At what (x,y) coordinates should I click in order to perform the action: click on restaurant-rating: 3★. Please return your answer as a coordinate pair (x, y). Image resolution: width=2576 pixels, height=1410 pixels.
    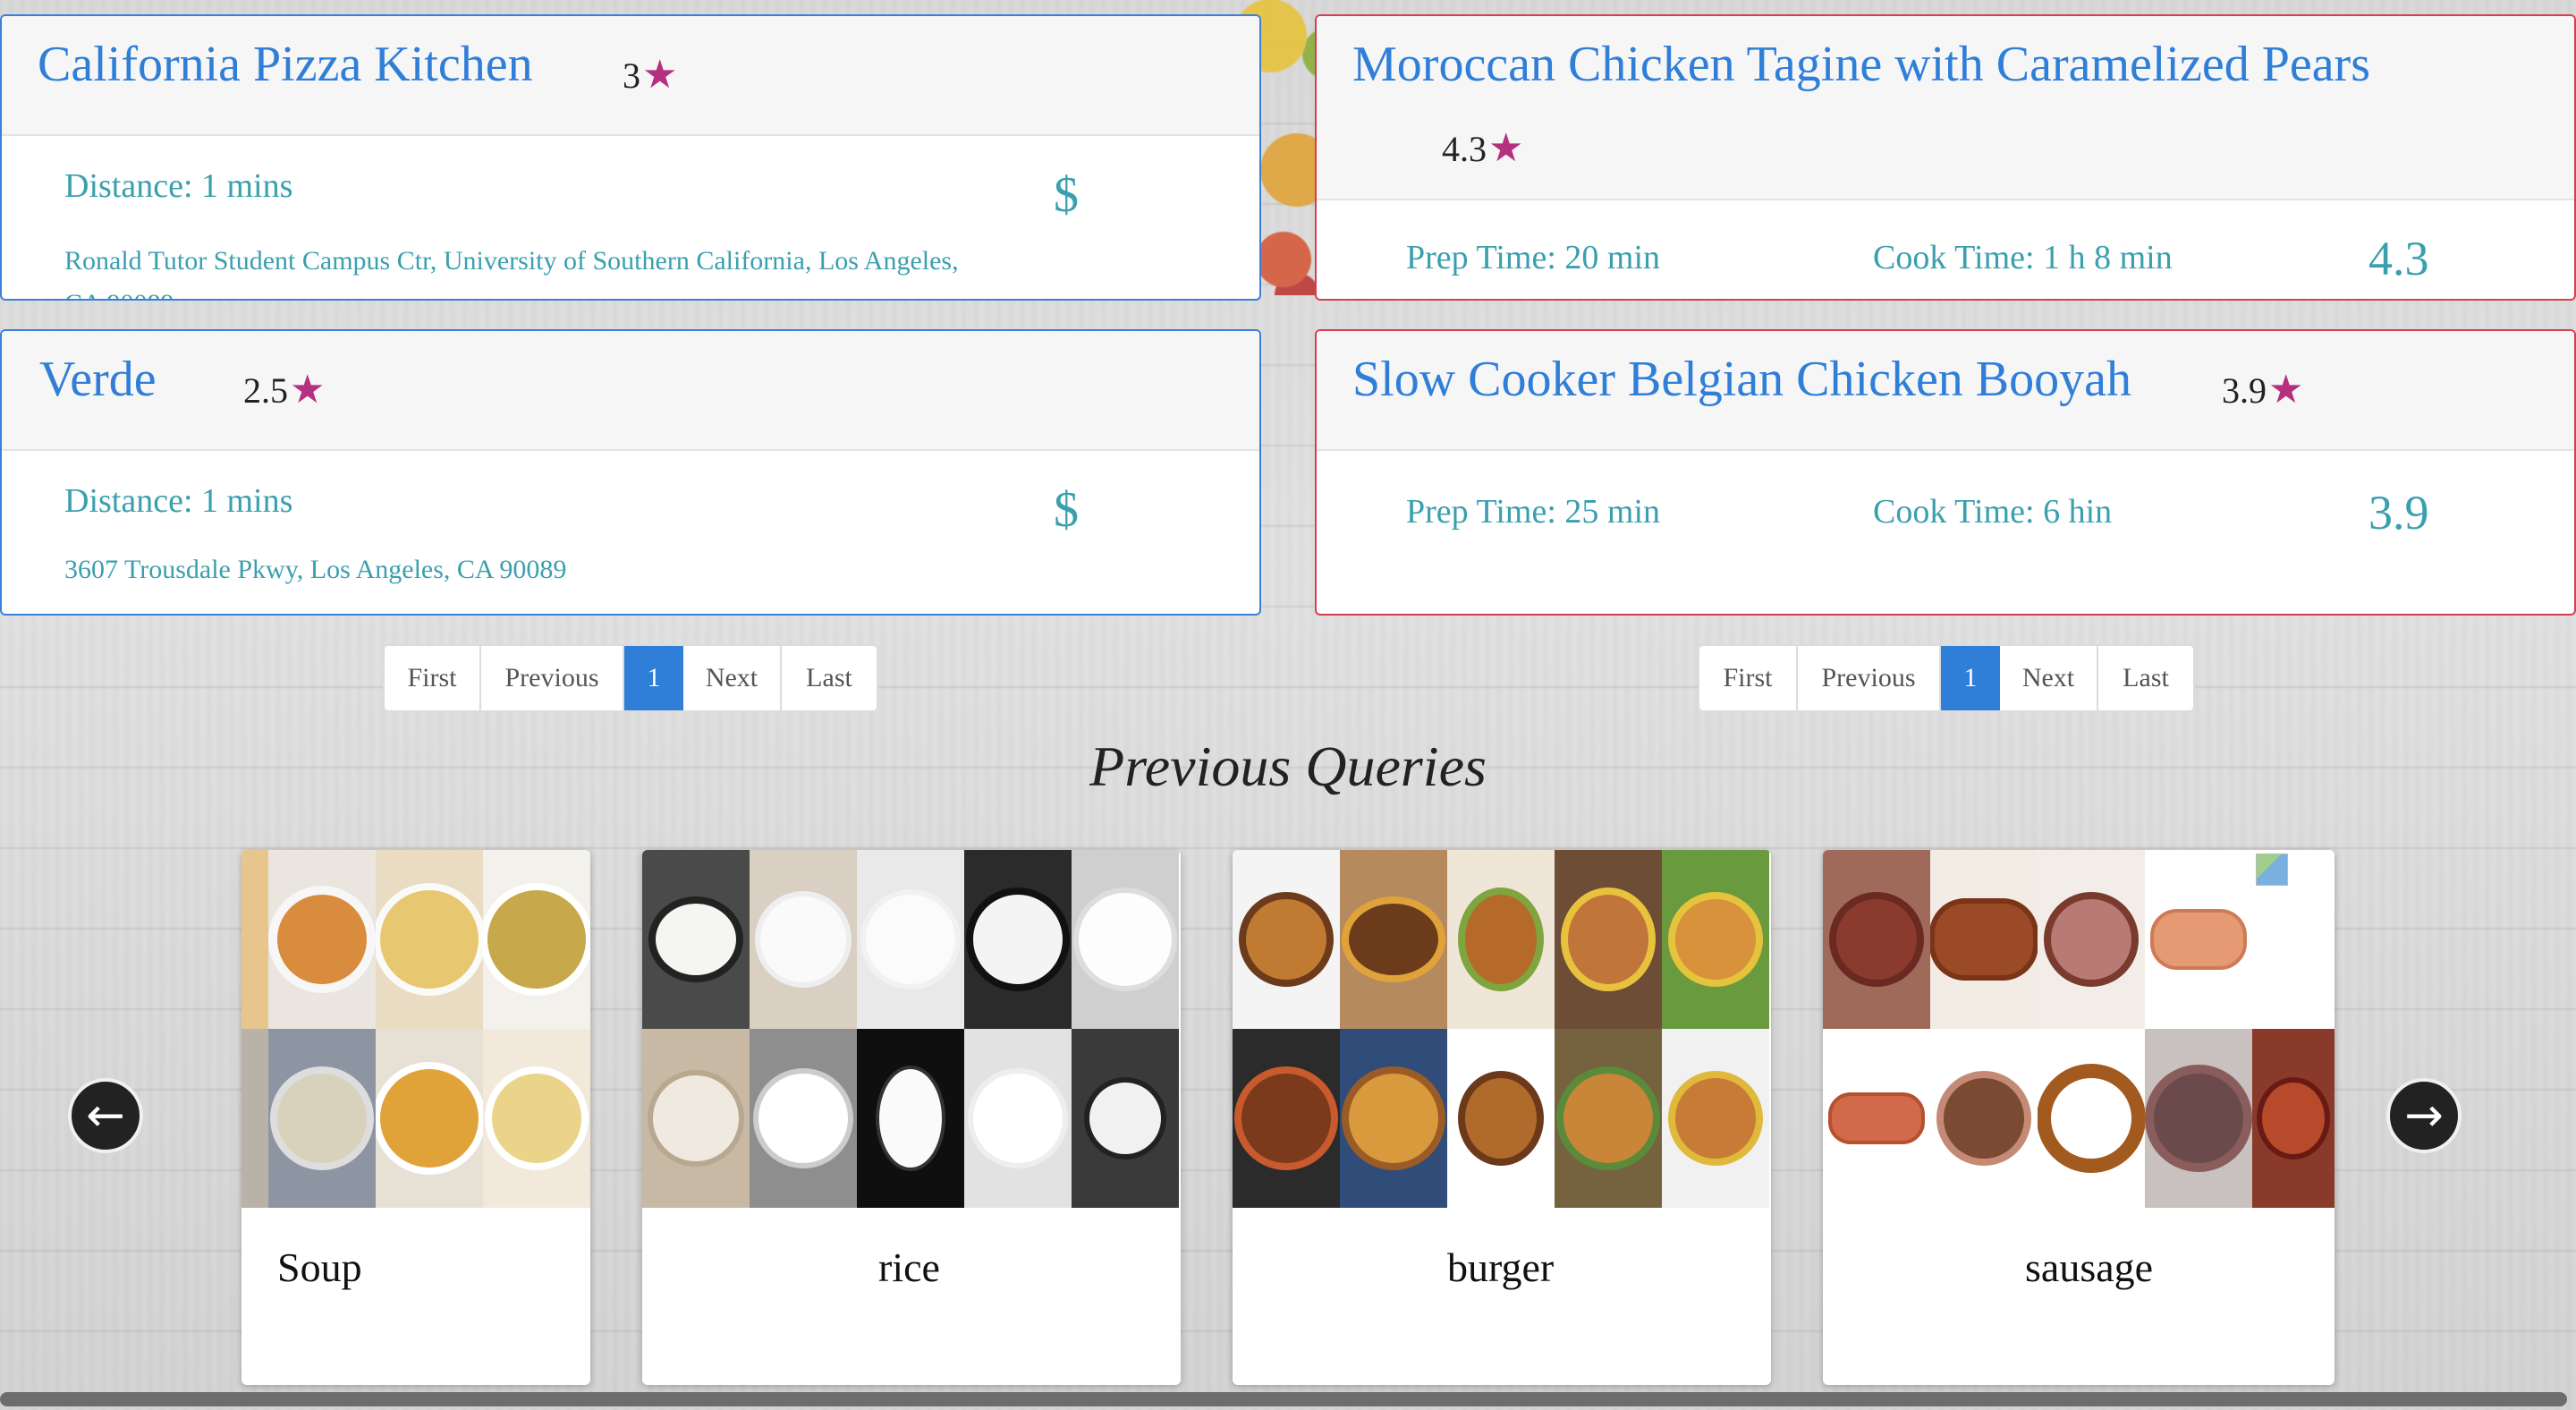
    Looking at the image, I should click on (650, 75).